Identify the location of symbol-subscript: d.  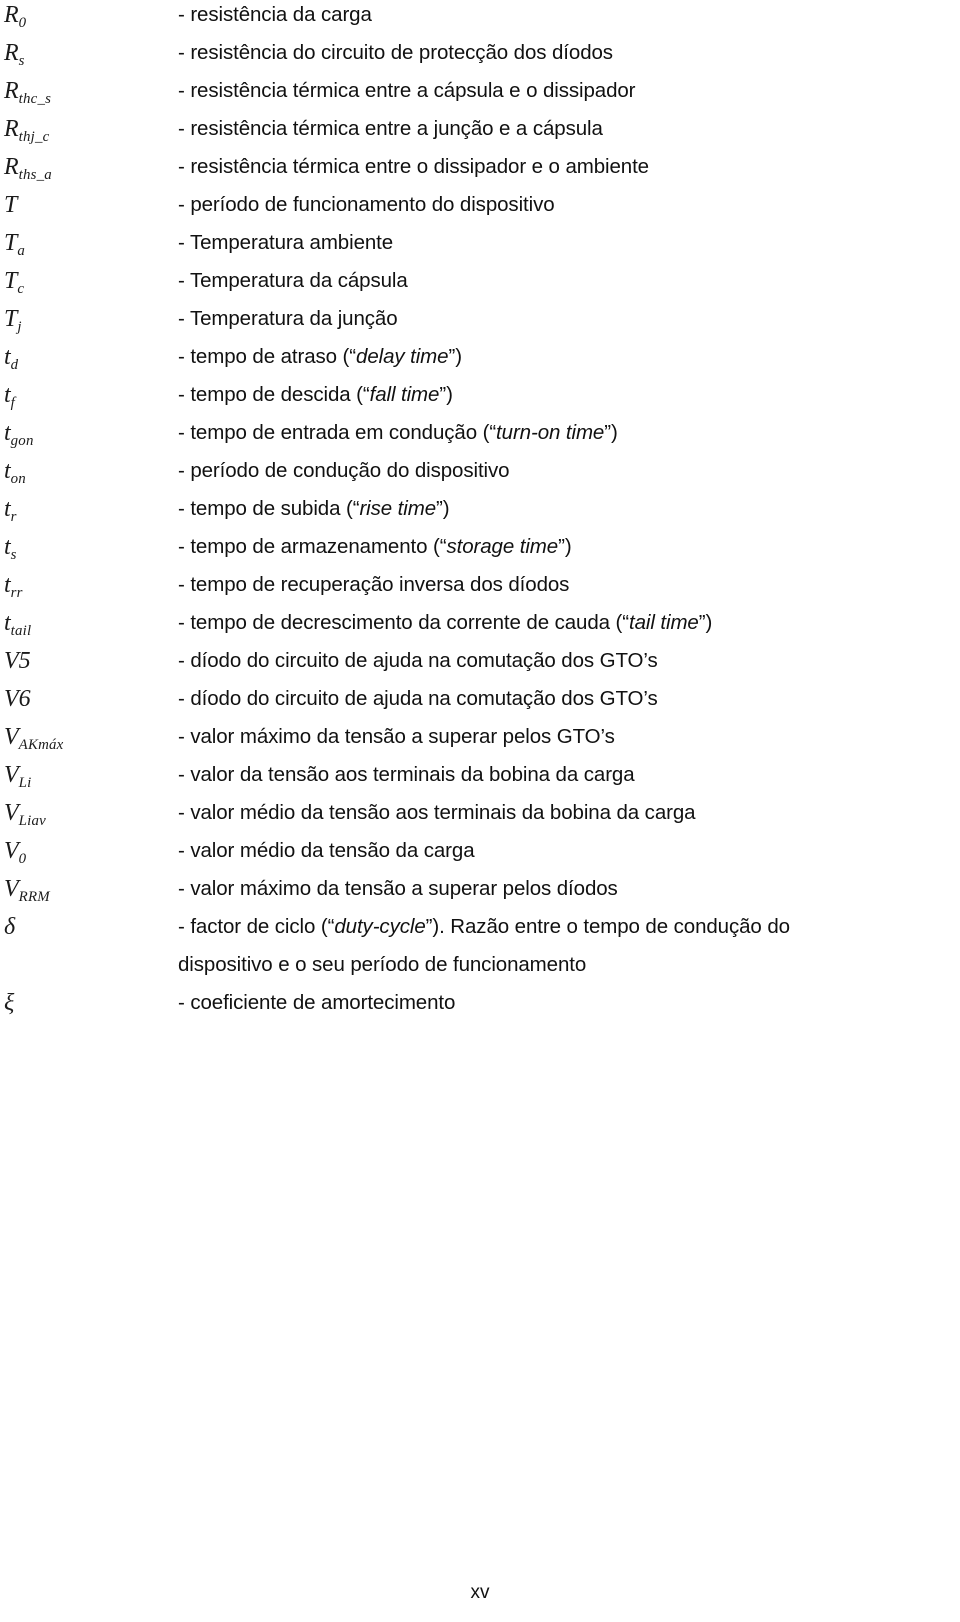
(14, 364).